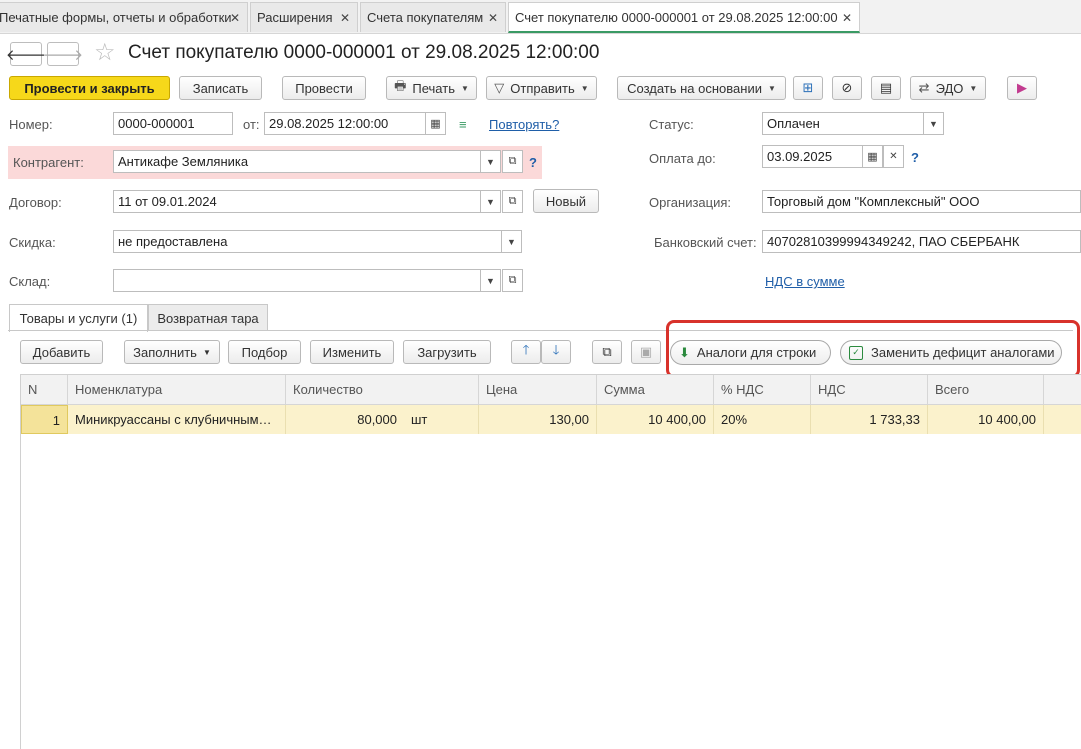  I want to click on pay-until-field: 03.09.2025, so click(812, 156).